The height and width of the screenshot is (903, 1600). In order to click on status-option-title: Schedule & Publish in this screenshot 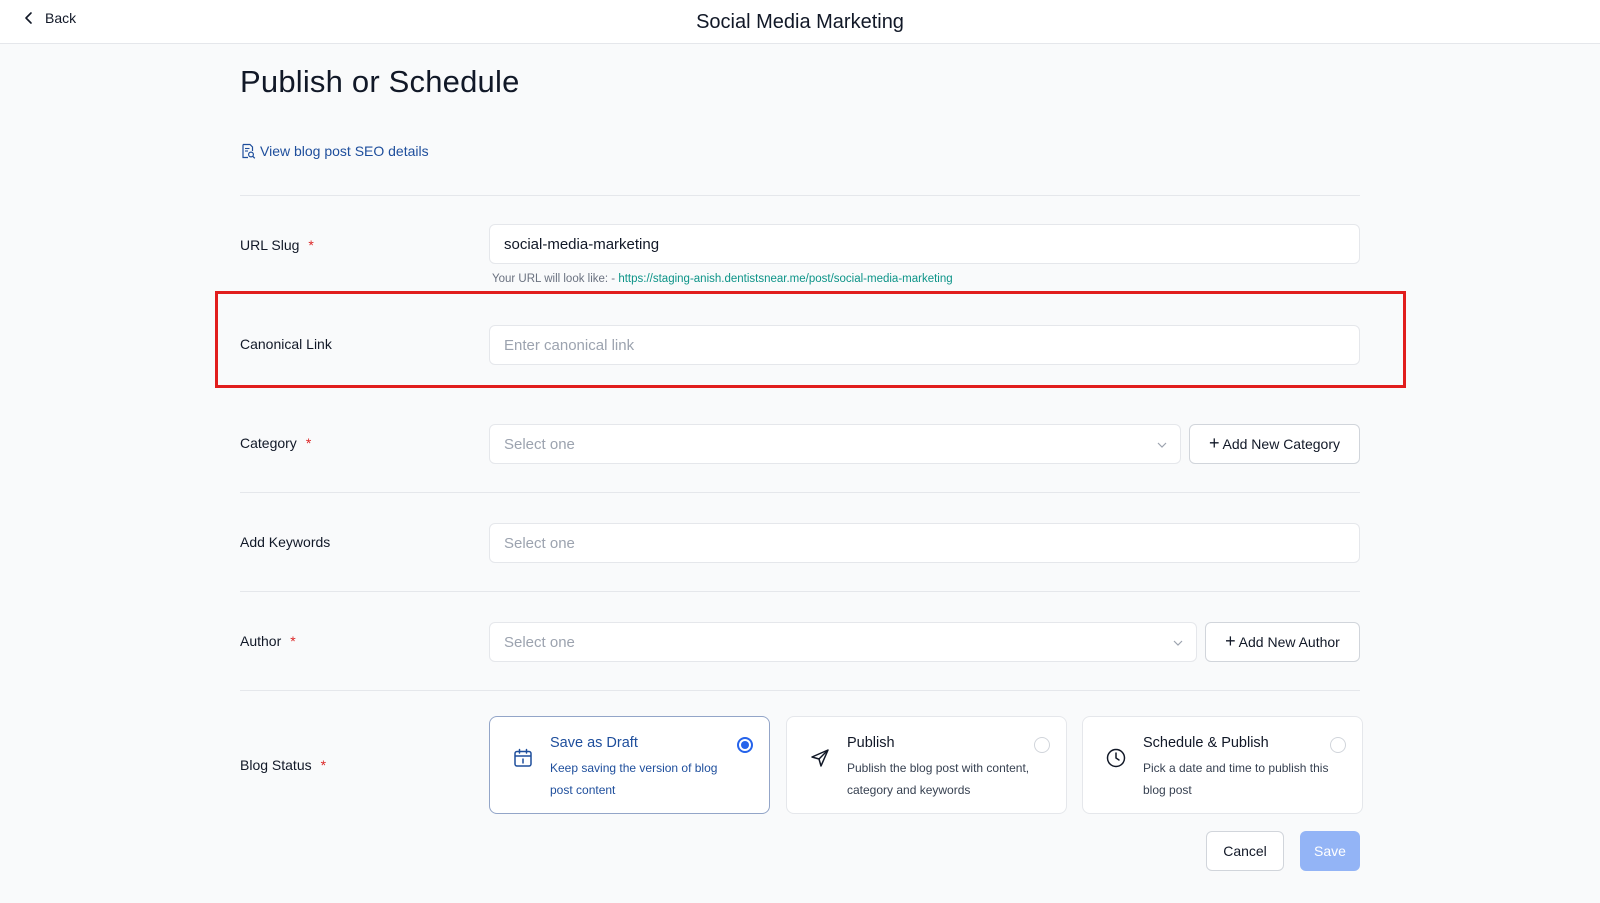, I will do `click(1206, 743)`.